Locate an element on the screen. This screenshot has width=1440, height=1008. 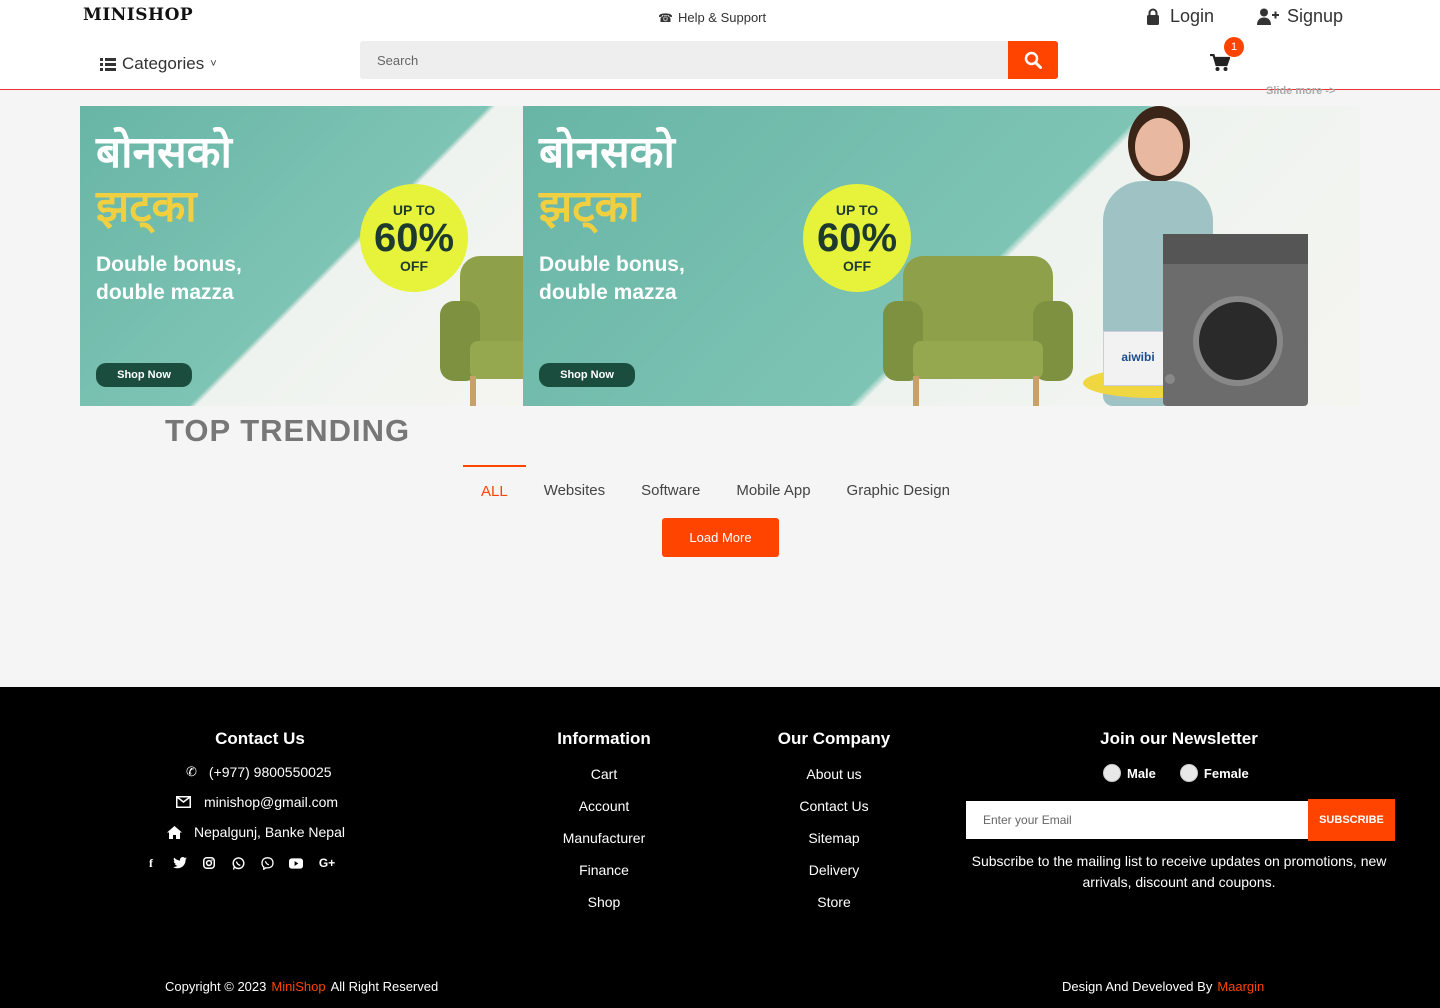
developer-credit: Design And Develoved By Maargin is located at coordinates (1163, 986).